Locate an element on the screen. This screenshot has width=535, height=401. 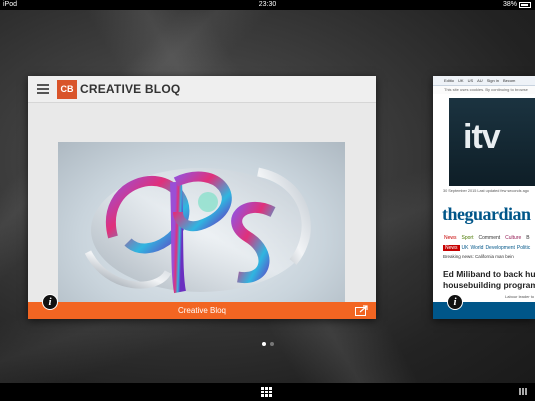
site-header: CB CREATIVE BLOQ is located at coordinates (202, 89).